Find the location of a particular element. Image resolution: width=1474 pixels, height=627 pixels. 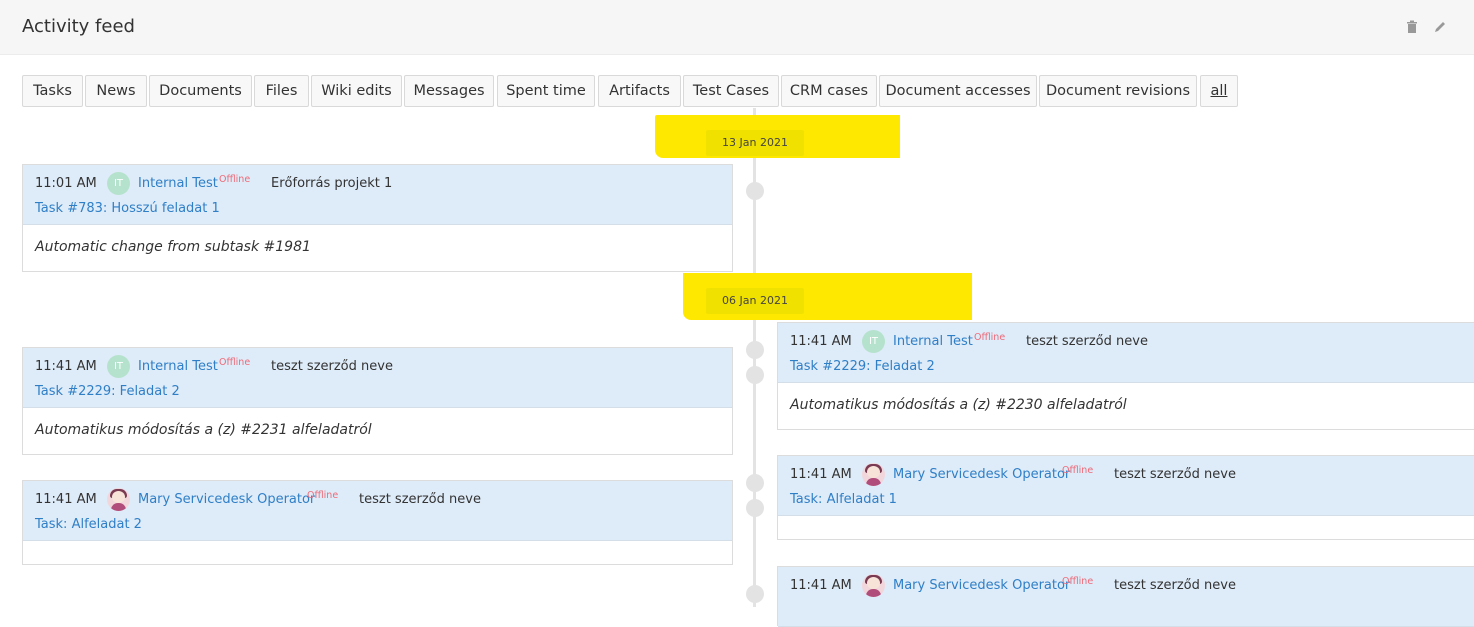

tab-spent-time: Spent time is located at coordinates (546, 91).